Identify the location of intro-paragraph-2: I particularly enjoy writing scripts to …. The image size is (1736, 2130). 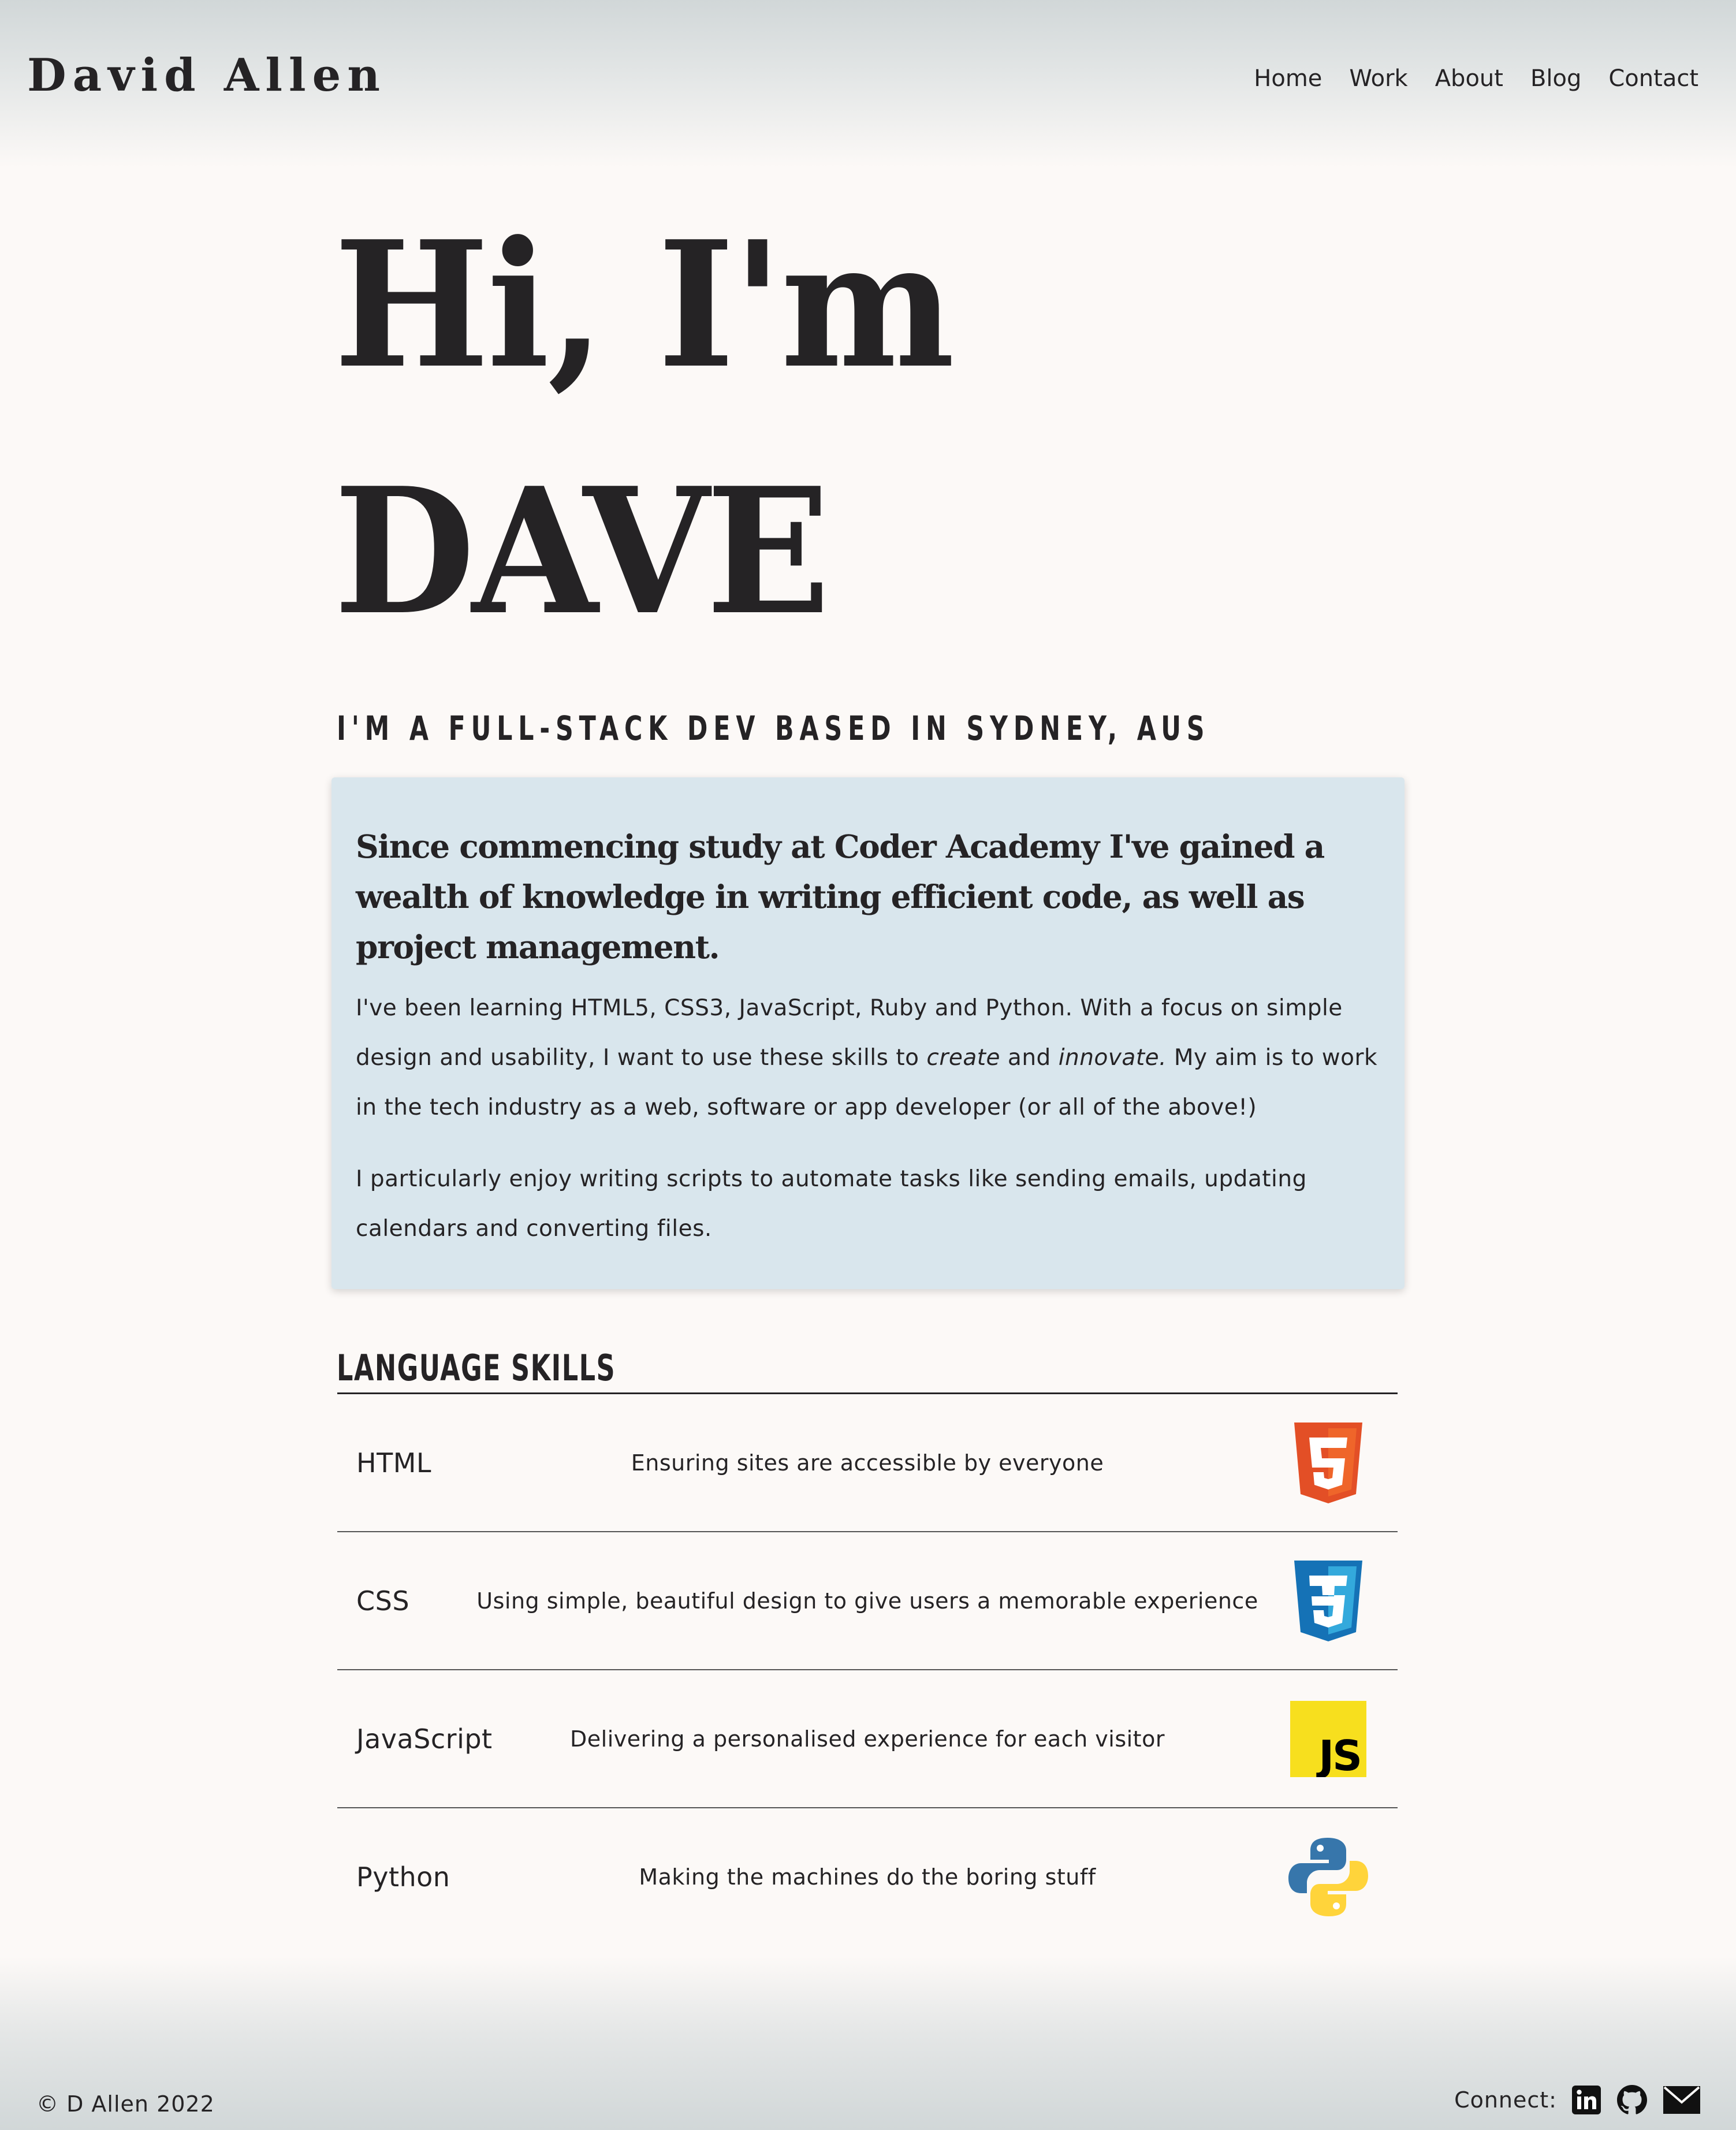
(832, 1204).